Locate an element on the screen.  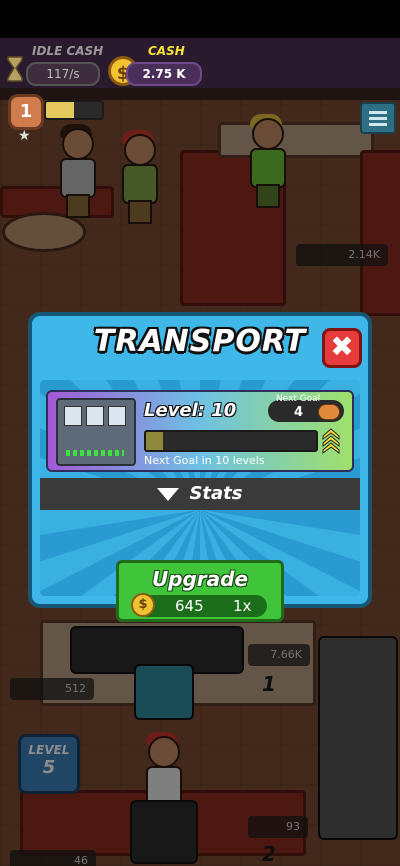
bread-icon is located at coordinates (329, 412).